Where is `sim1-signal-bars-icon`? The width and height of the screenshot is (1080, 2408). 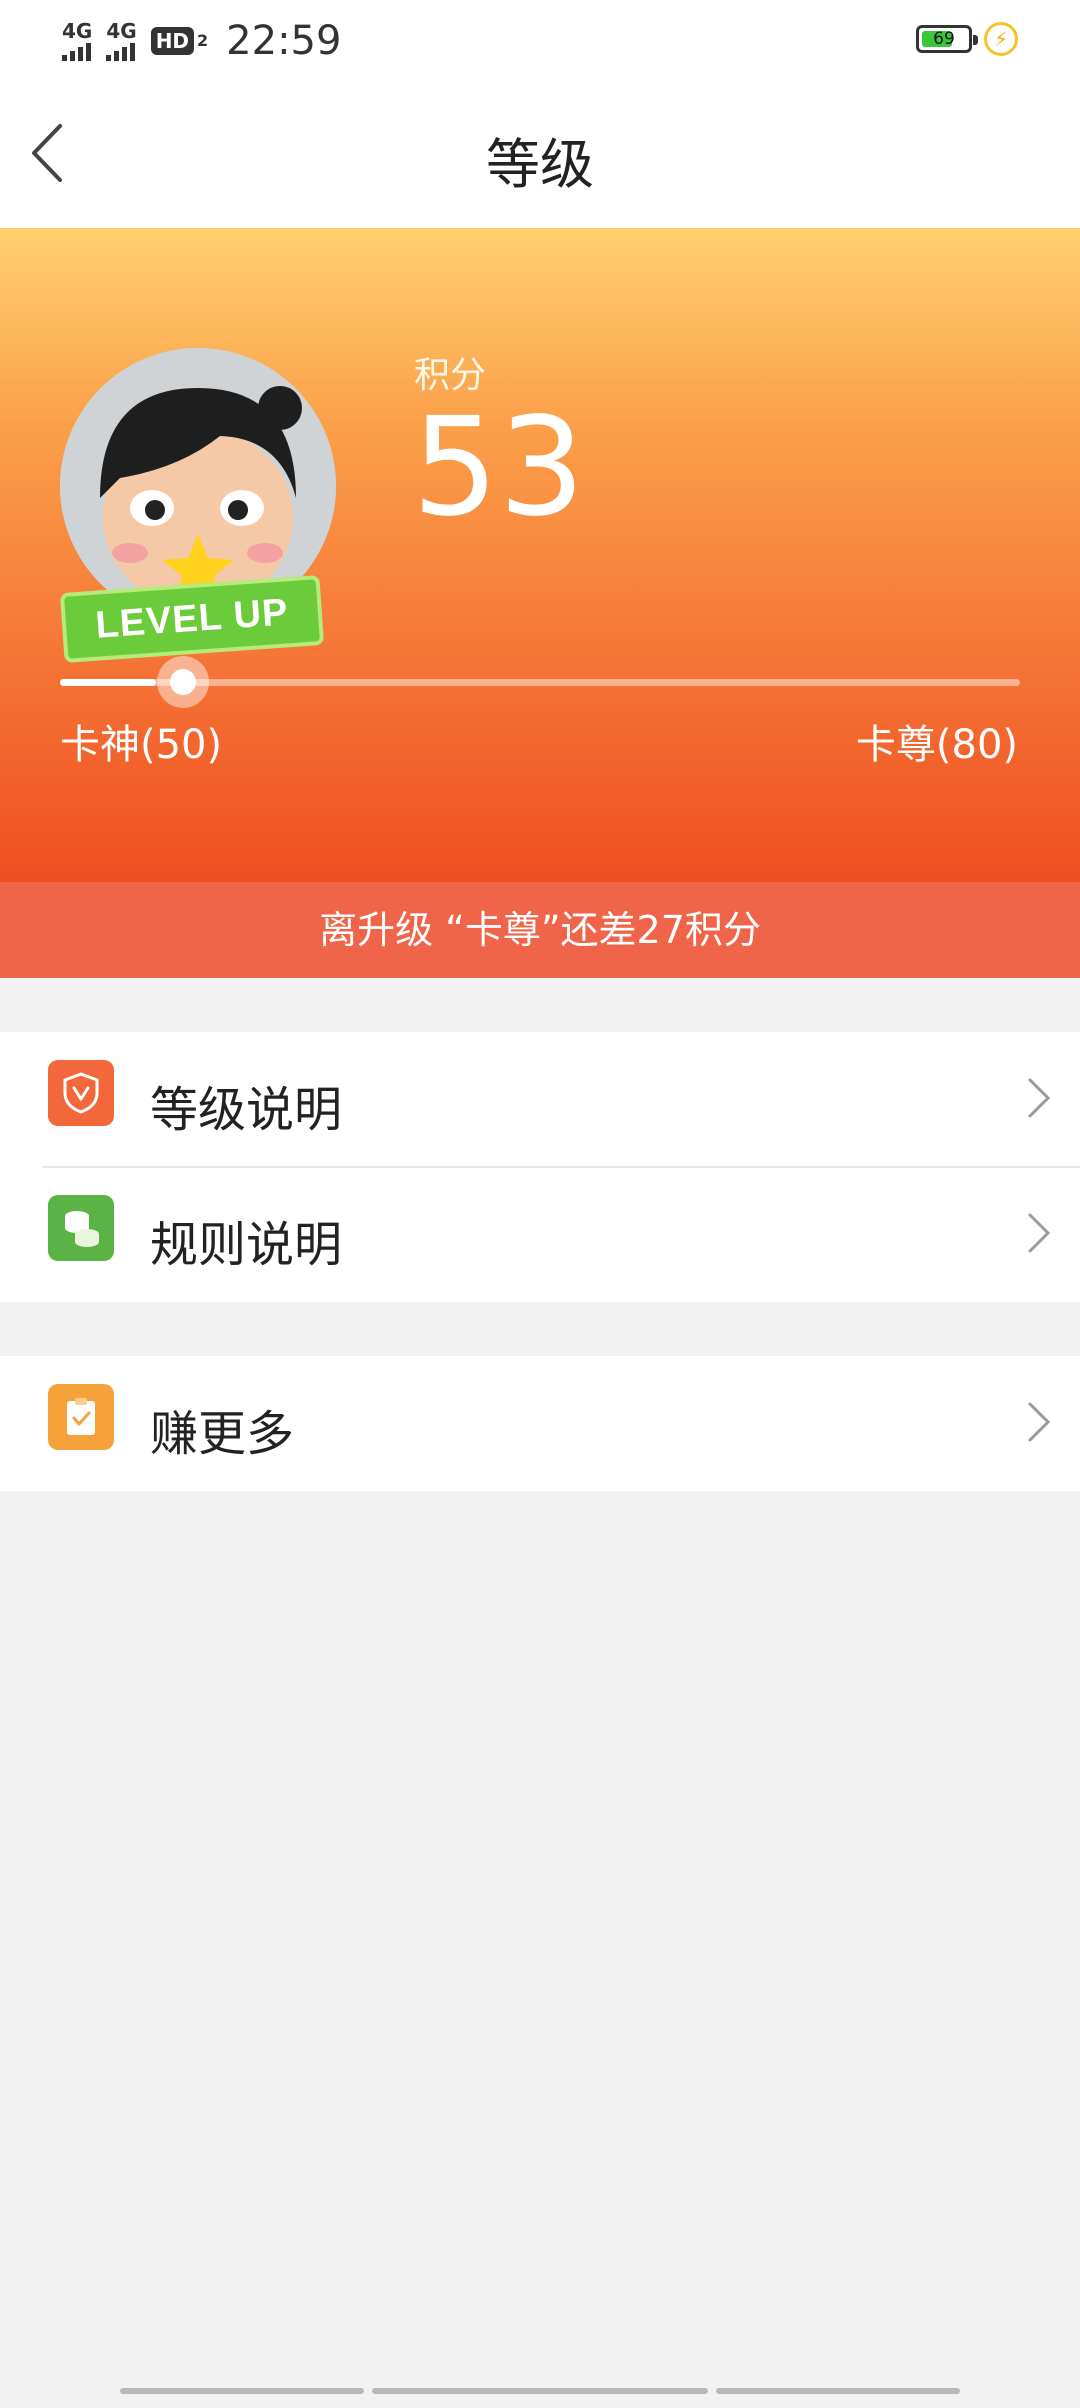
sim1-signal-bars-icon is located at coordinates (76, 52).